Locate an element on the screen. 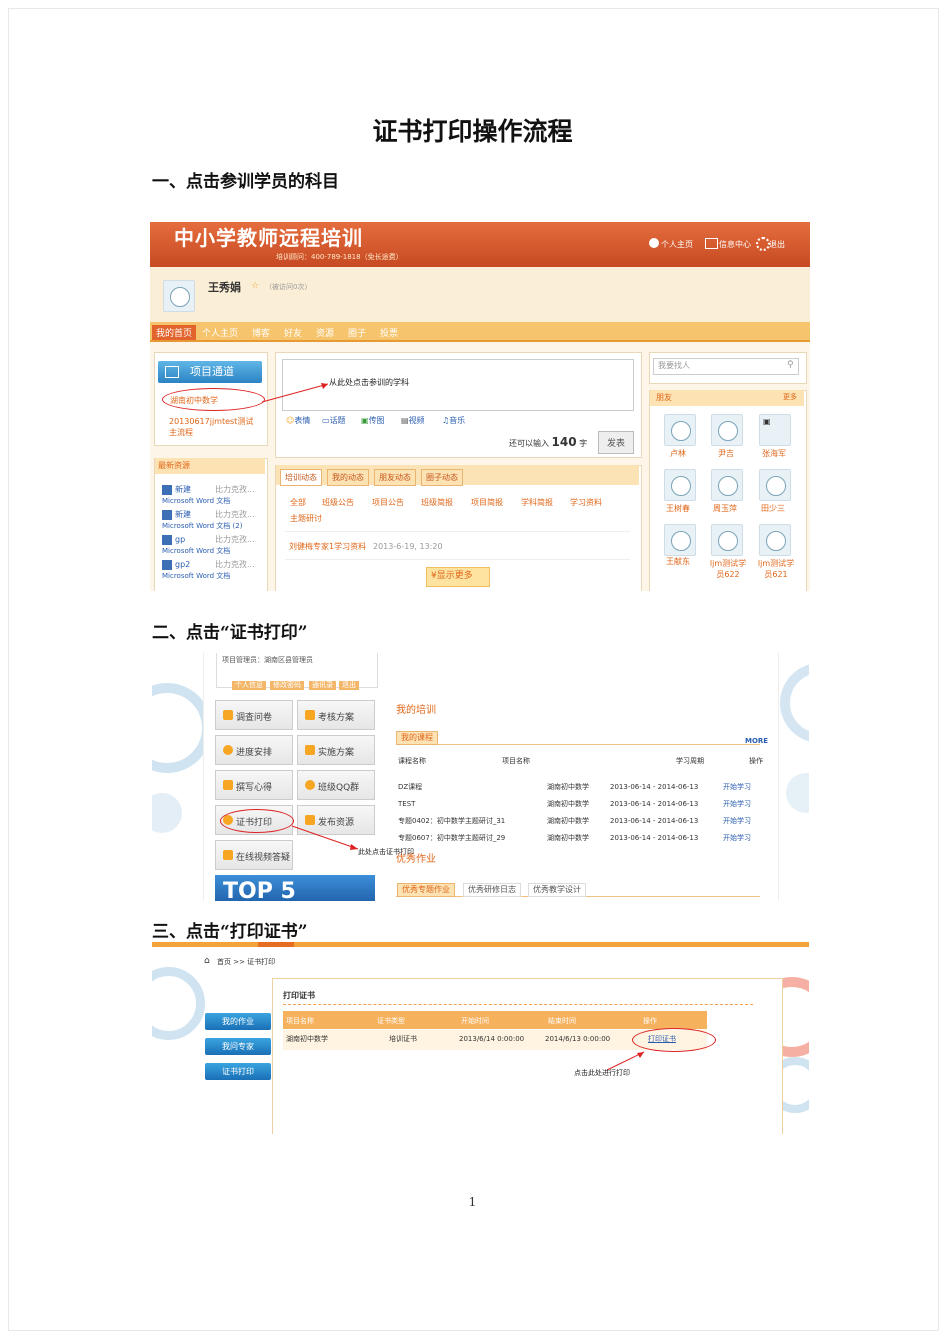 The image size is (945, 1337). friend-name: ljm测试学员621 is located at coordinates (776, 569).